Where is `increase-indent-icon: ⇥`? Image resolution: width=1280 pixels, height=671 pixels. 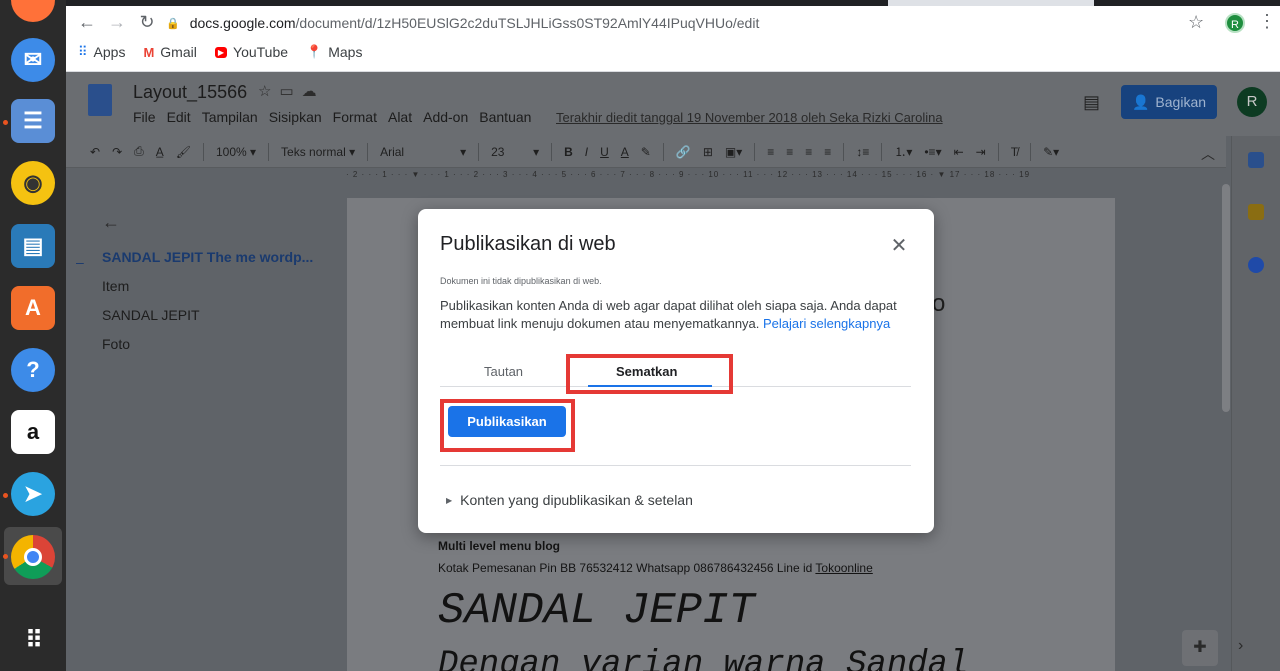 increase-indent-icon: ⇥ is located at coordinates (981, 152).